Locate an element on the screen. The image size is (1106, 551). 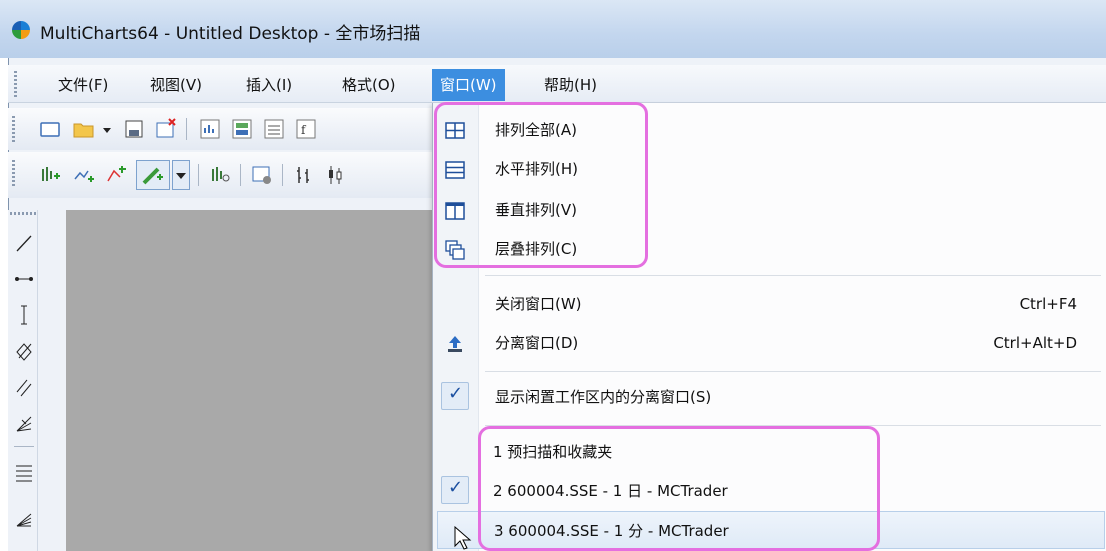
insert-signal-icon is located at coordinates (84, 175).